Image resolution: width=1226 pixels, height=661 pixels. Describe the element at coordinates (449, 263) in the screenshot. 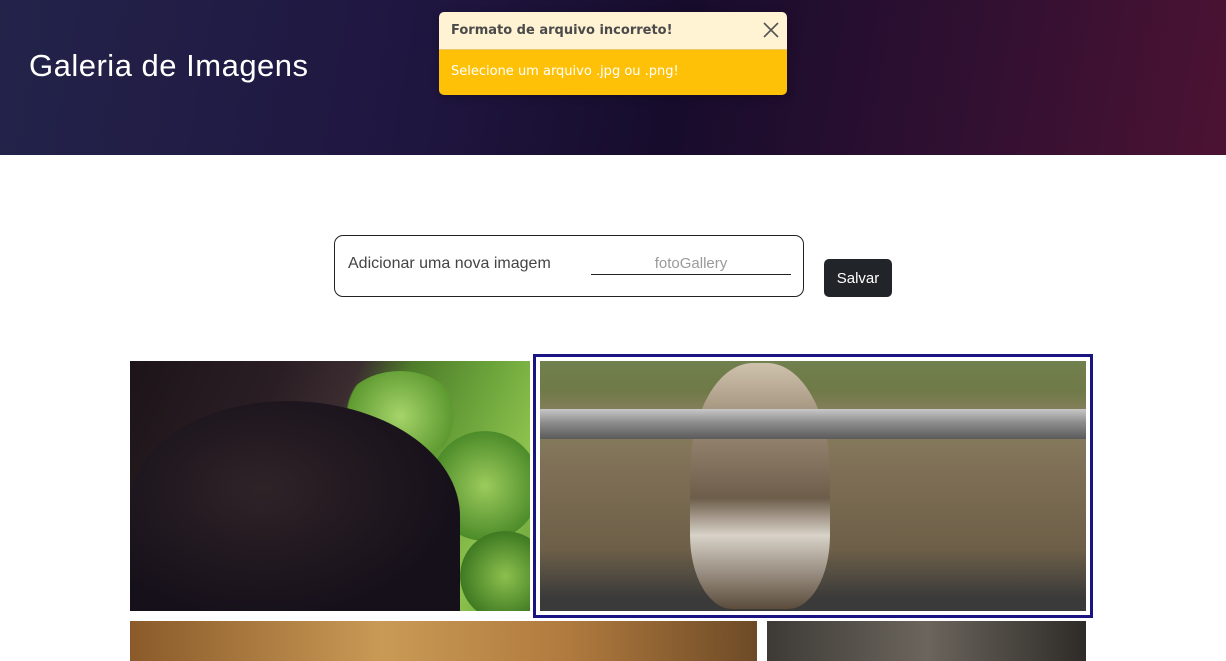

I see `upload-label: Adicionar uma nova imagem` at that location.